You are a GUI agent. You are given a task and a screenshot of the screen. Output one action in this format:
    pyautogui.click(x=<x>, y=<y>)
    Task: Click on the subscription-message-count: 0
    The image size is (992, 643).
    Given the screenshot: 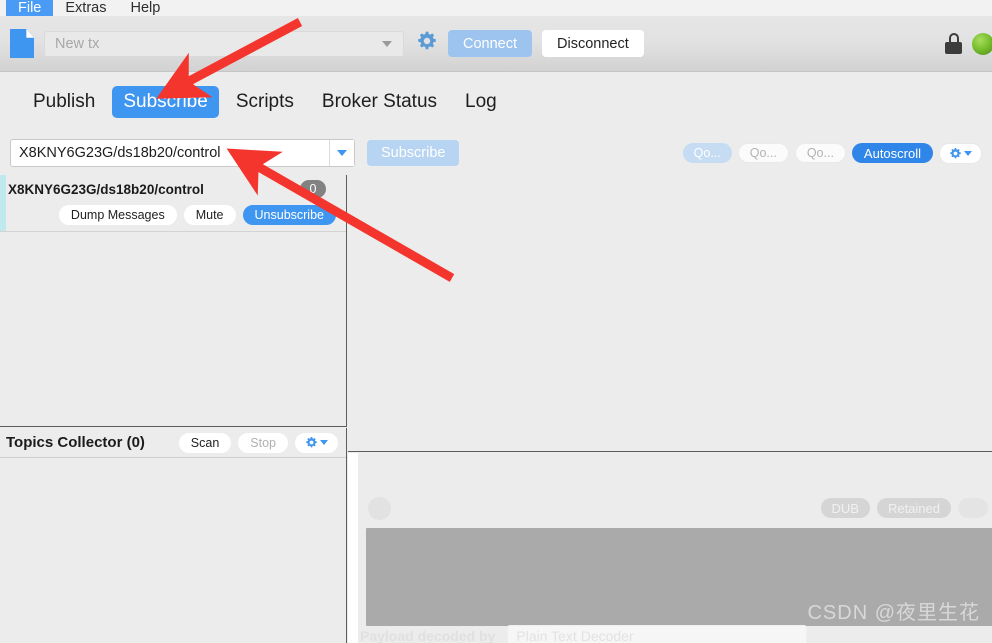 What is the action you would take?
    pyautogui.click(x=313, y=189)
    